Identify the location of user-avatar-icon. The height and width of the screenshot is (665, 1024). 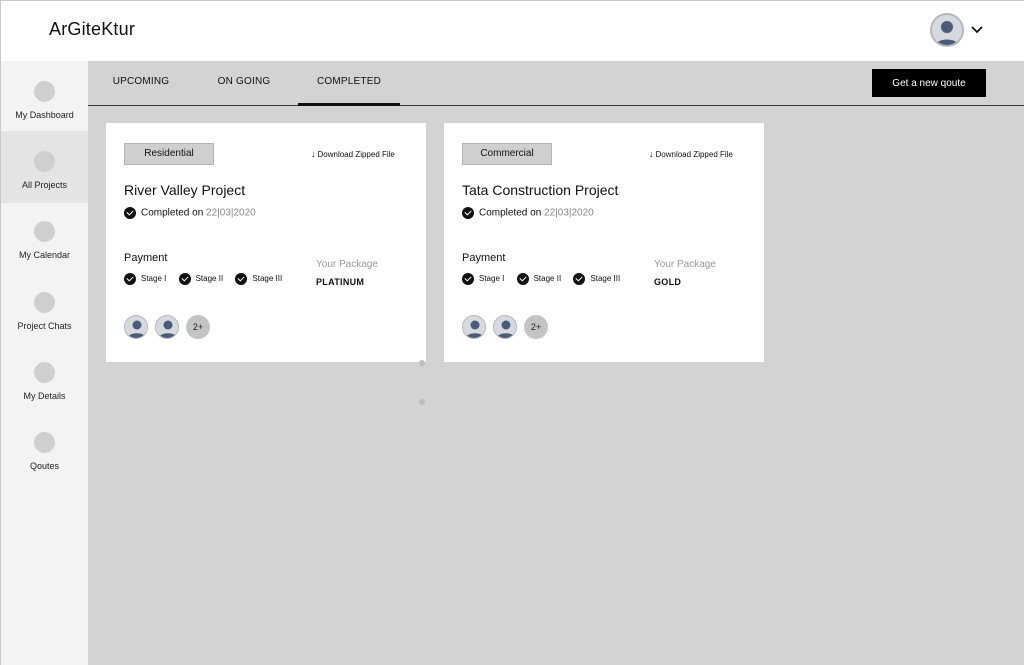
(947, 30).